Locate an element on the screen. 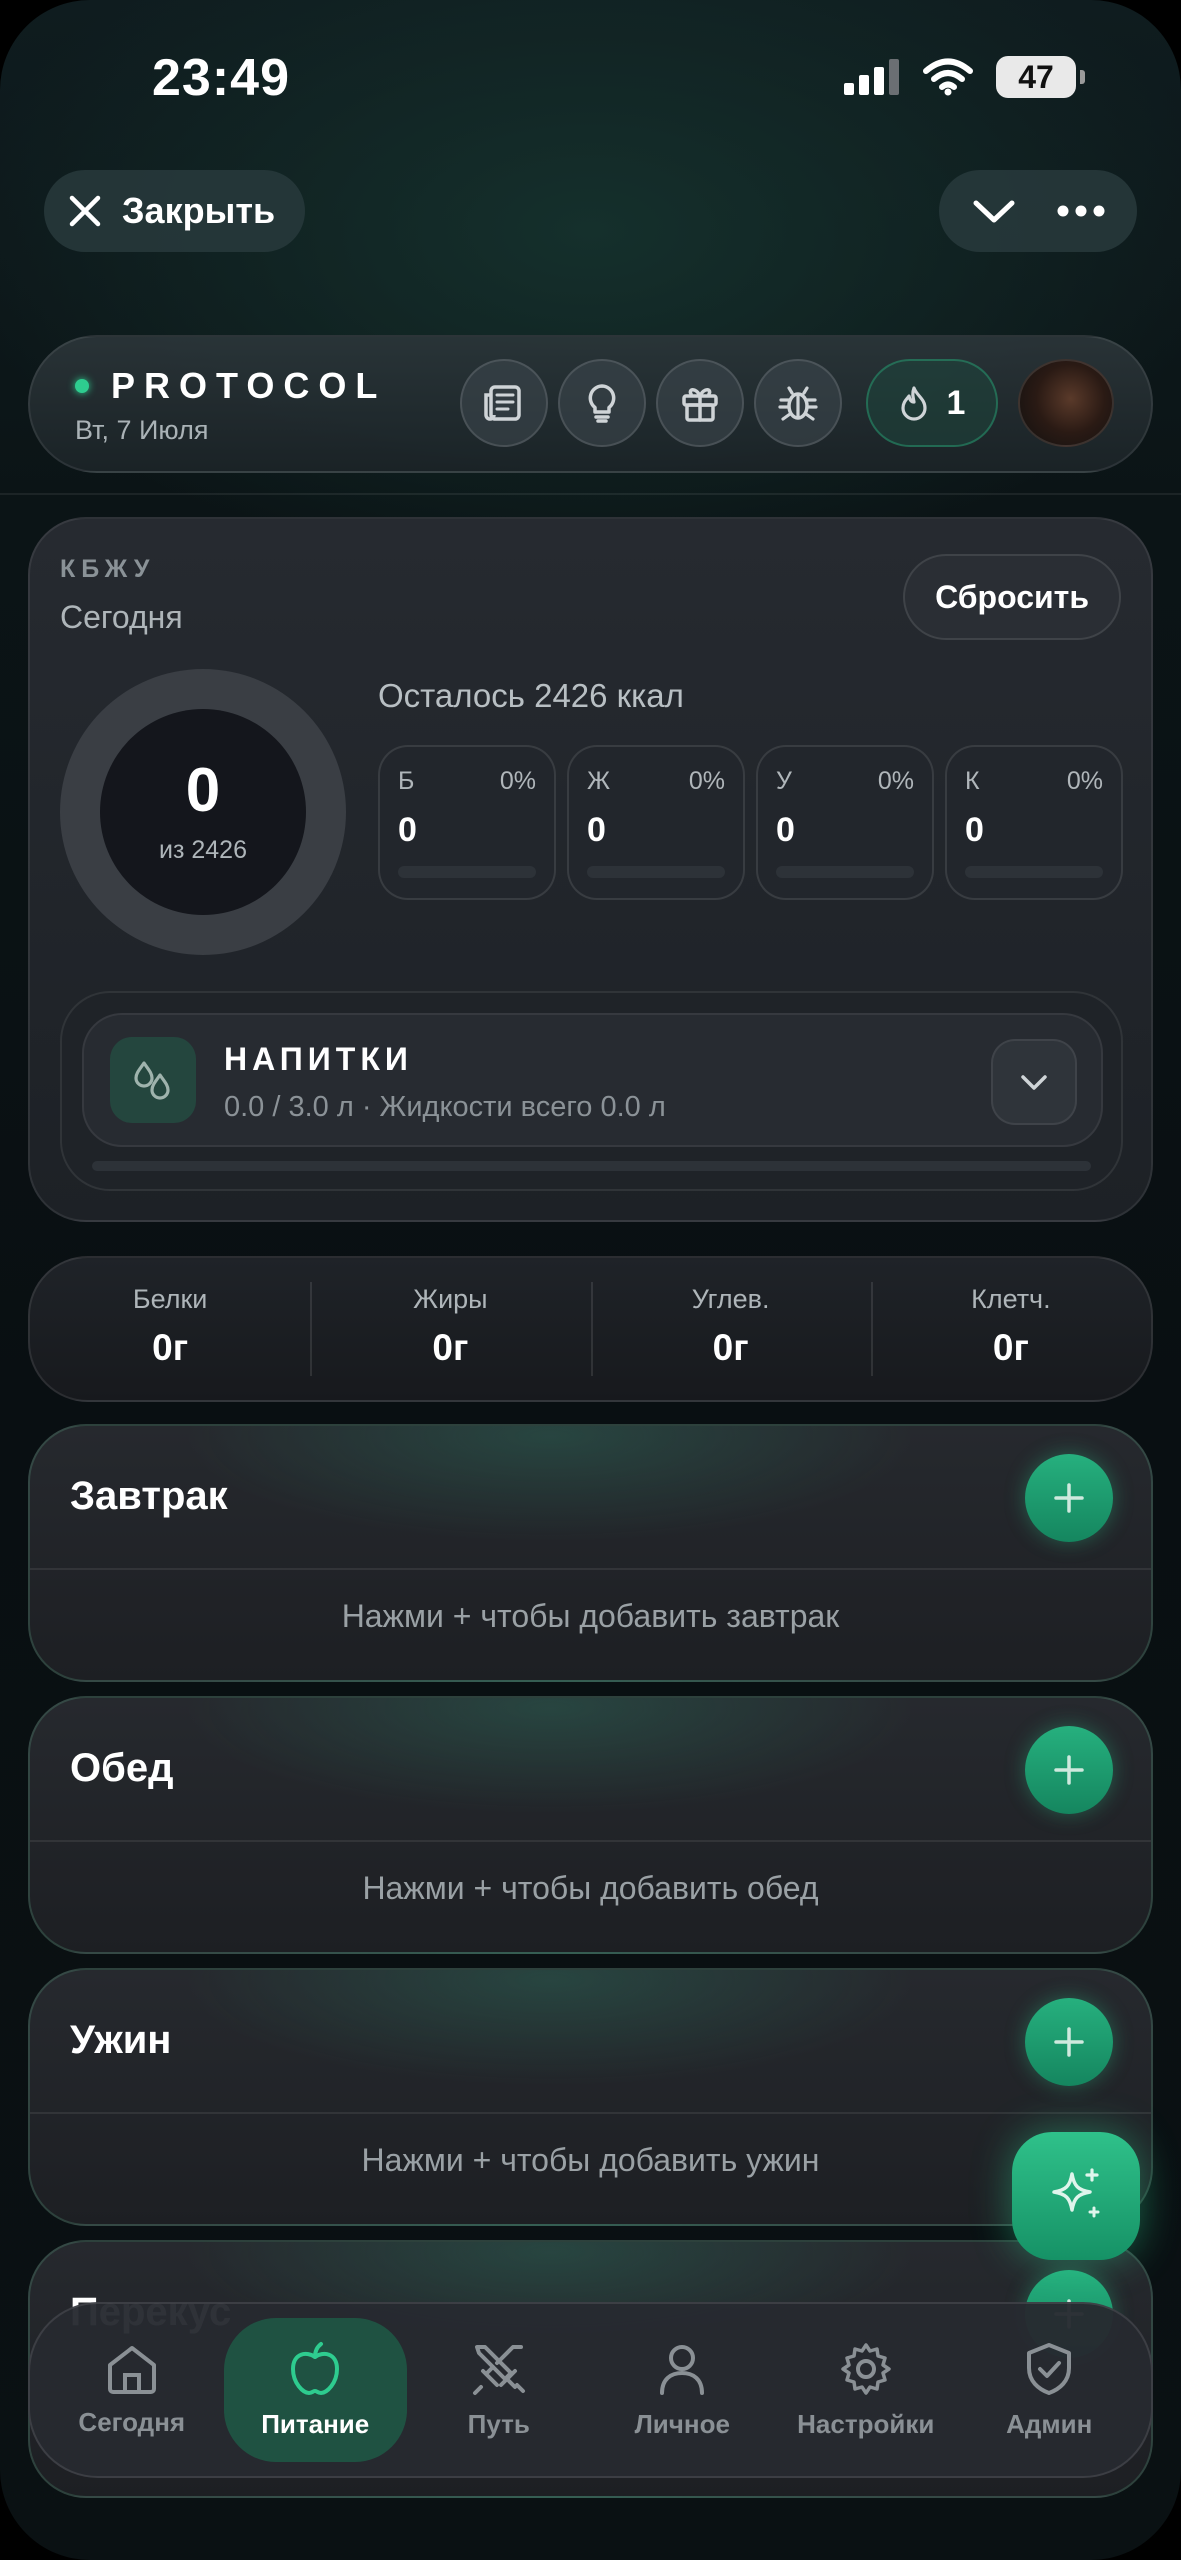 The image size is (1181, 2560). meal-divider is located at coordinates (590, 1841).